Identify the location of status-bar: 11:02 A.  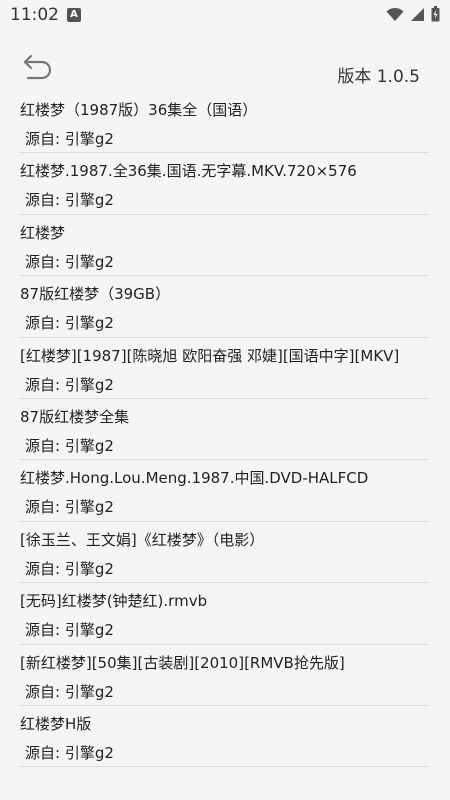
(225, 15).